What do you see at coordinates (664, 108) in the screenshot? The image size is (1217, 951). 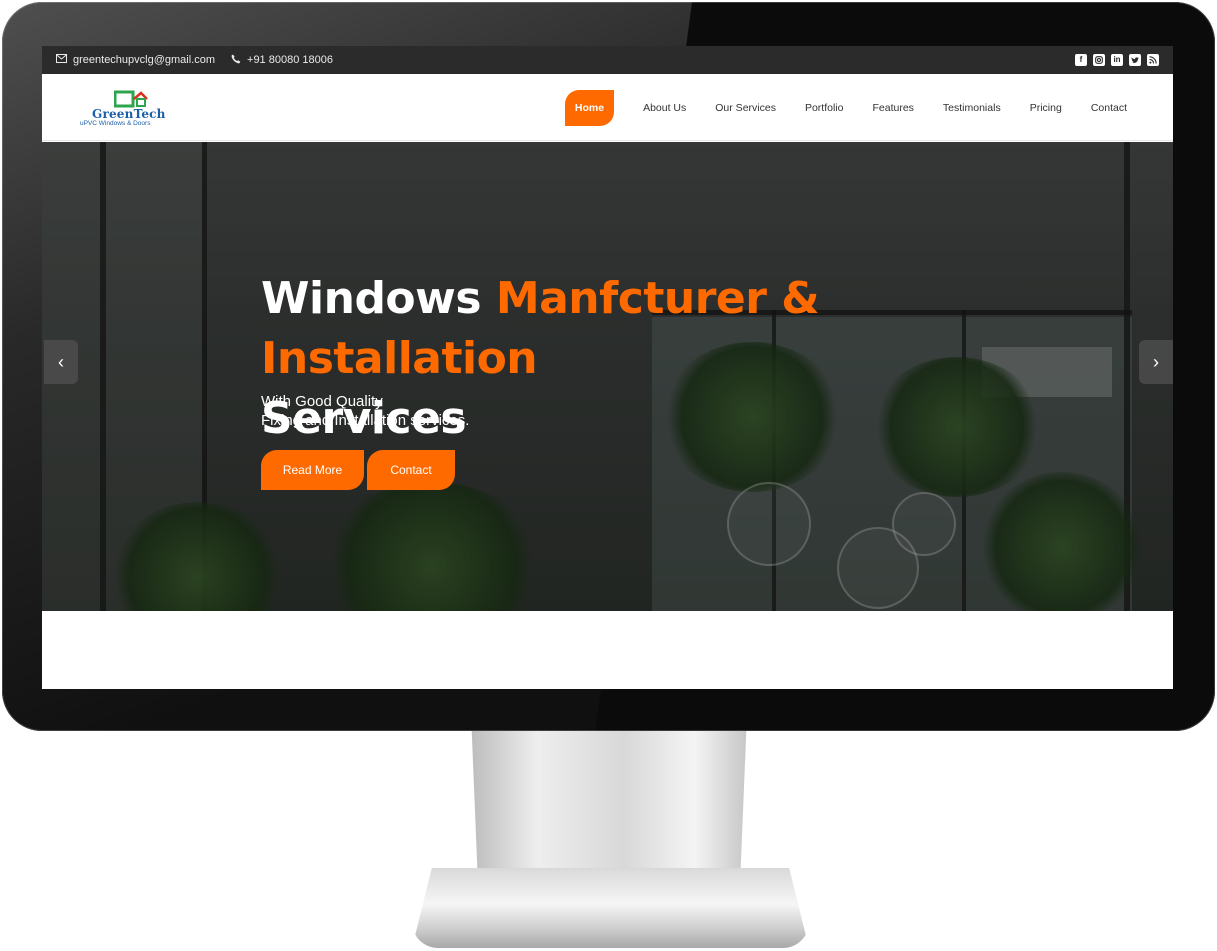 I see `nav-item-about-us: About Us` at bounding box center [664, 108].